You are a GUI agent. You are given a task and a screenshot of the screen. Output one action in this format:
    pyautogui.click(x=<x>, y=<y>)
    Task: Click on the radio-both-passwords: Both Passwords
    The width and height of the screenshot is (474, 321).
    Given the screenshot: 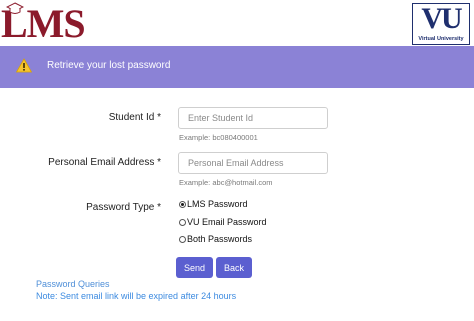 What is the action you would take?
    pyautogui.click(x=215, y=239)
    